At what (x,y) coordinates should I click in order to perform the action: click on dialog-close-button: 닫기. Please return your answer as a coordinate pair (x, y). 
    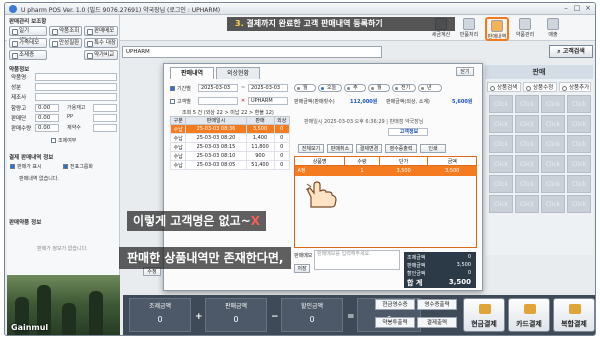
    Looking at the image, I should click on (465, 71).